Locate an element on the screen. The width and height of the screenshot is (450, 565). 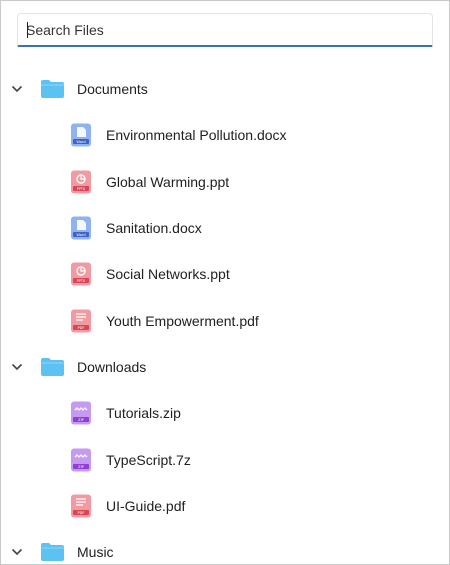
tree-node-file: ZIP TypeScript.7z is located at coordinates (225, 459).